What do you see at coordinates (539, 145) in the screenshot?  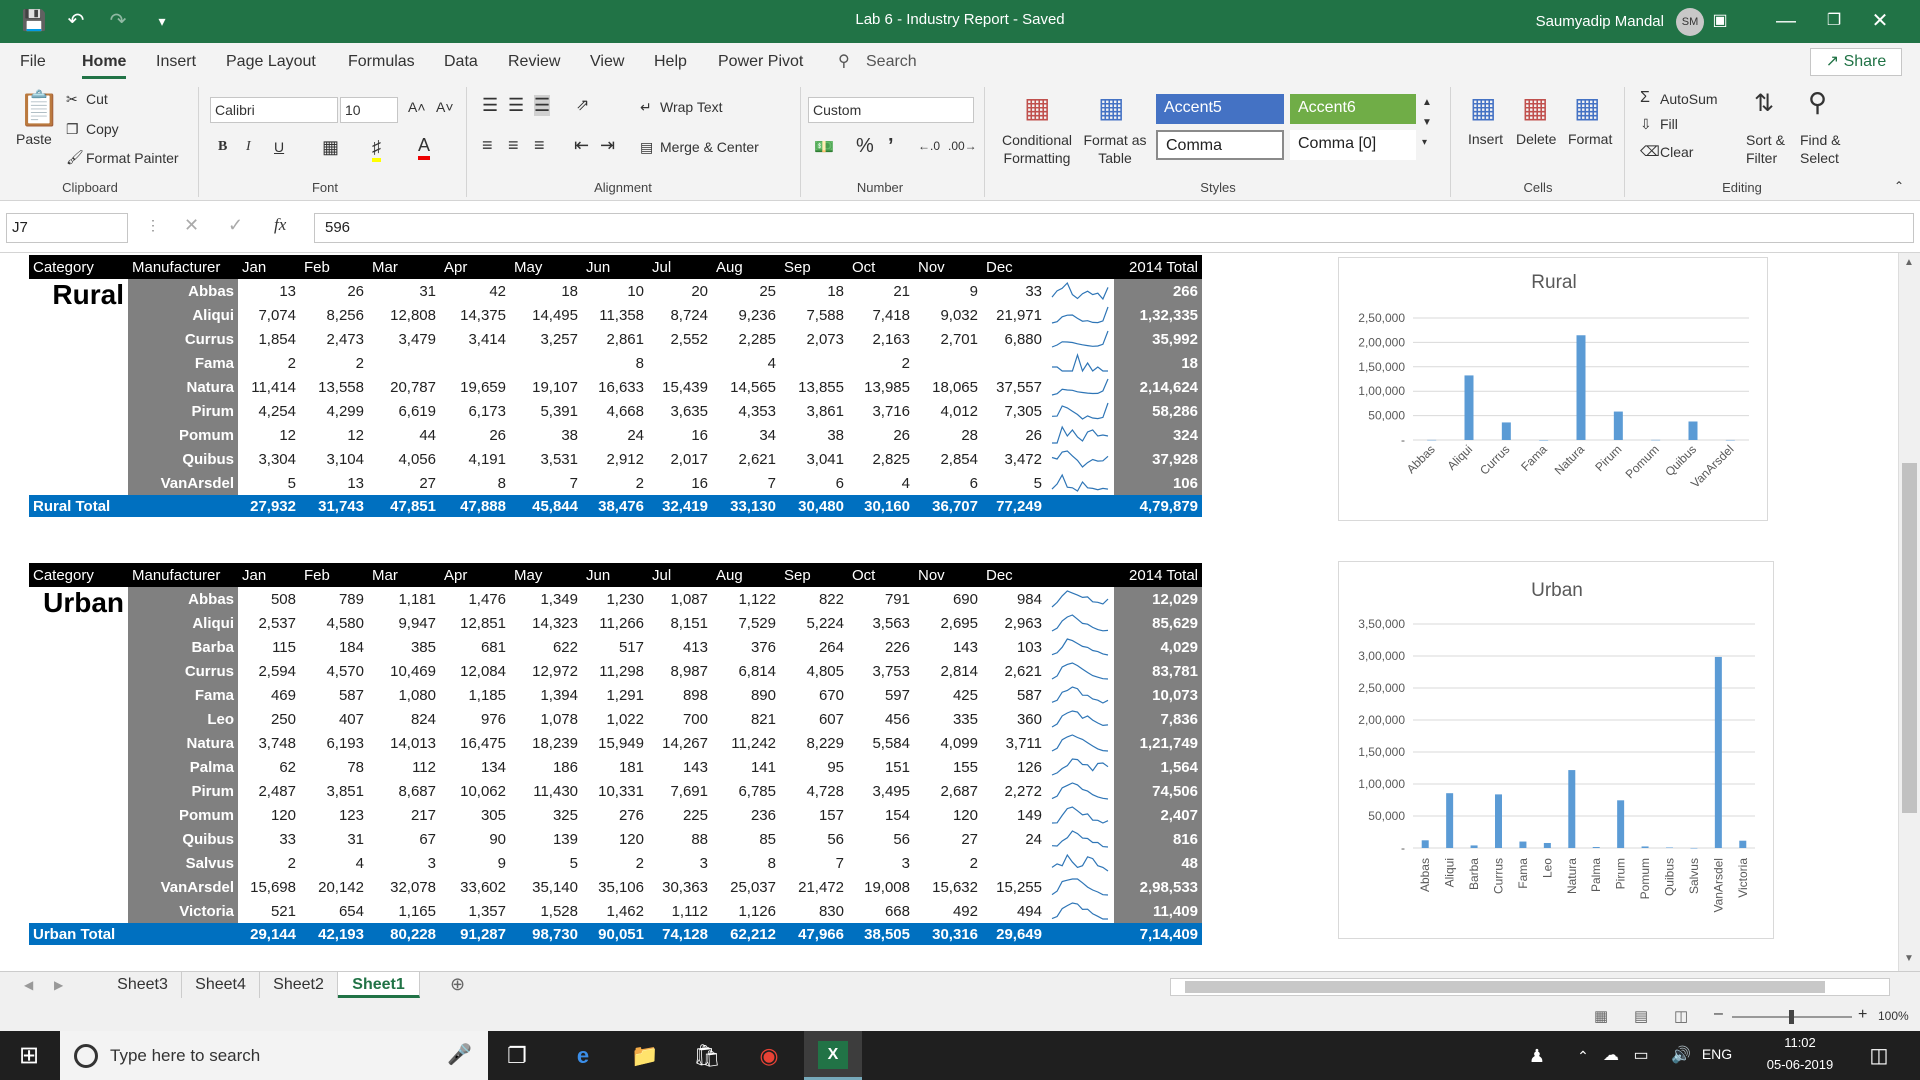 I see `align-right-icon: ≡` at bounding box center [539, 145].